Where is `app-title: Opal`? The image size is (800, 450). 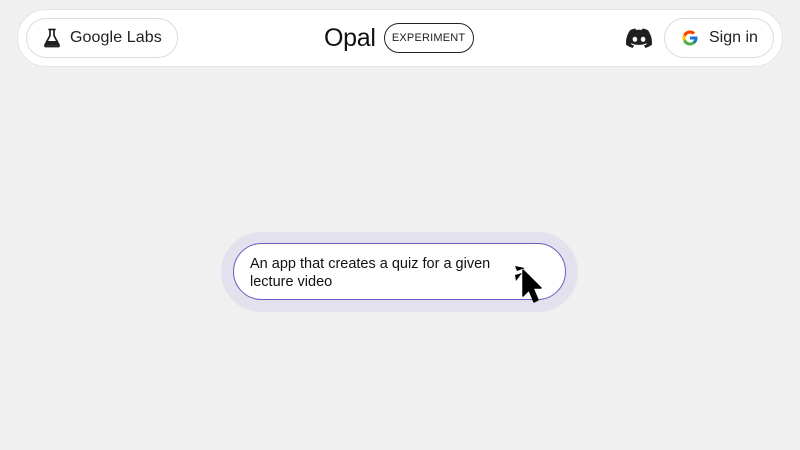
app-title: Opal is located at coordinates (350, 37).